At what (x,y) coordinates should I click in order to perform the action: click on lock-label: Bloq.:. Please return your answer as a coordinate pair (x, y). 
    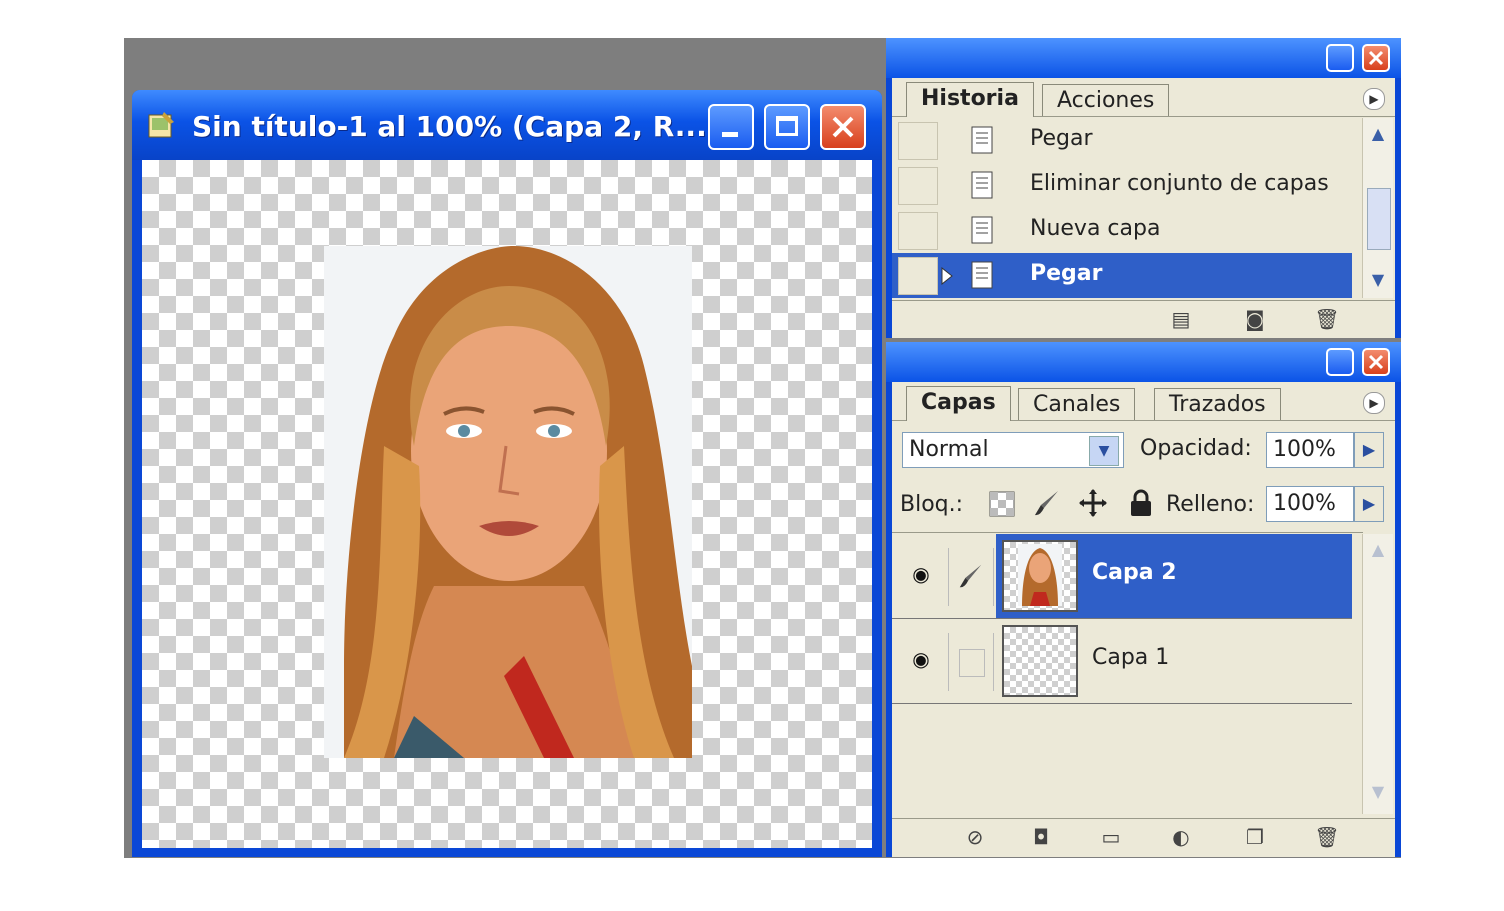
    Looking at the image, I should click on (932, 504).